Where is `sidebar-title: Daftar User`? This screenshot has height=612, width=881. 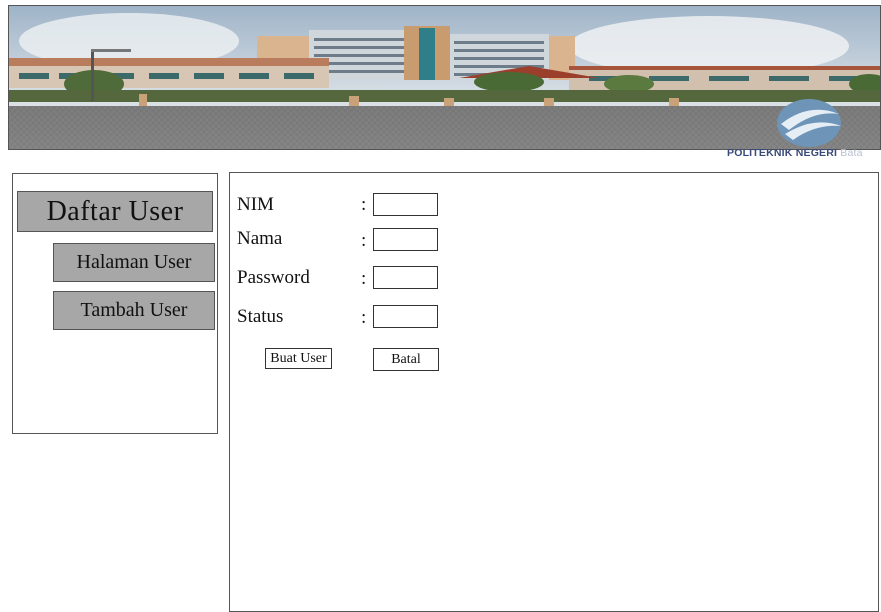
sidebar-title: Daftar User is located at coordinates (115, 211).